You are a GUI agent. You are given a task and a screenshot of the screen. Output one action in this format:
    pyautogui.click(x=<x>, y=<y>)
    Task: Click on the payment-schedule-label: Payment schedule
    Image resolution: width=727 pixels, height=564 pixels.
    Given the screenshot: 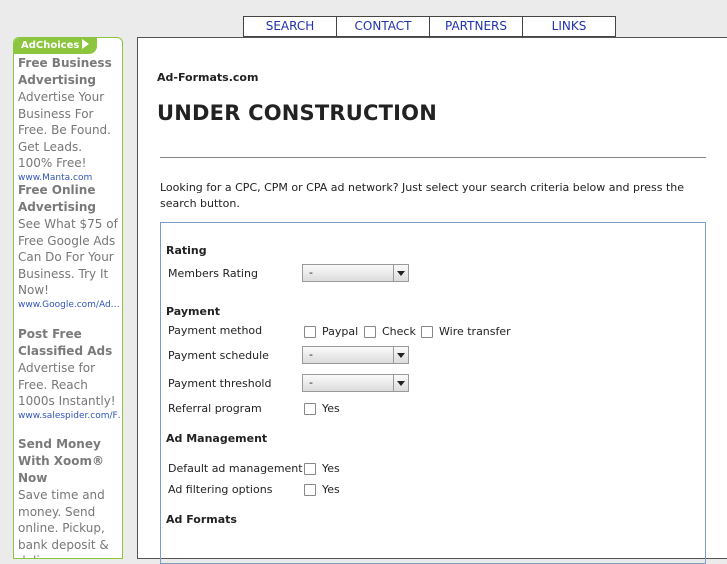 What is the action you would take?
    pyautogui.click(x=218, y=355)
    